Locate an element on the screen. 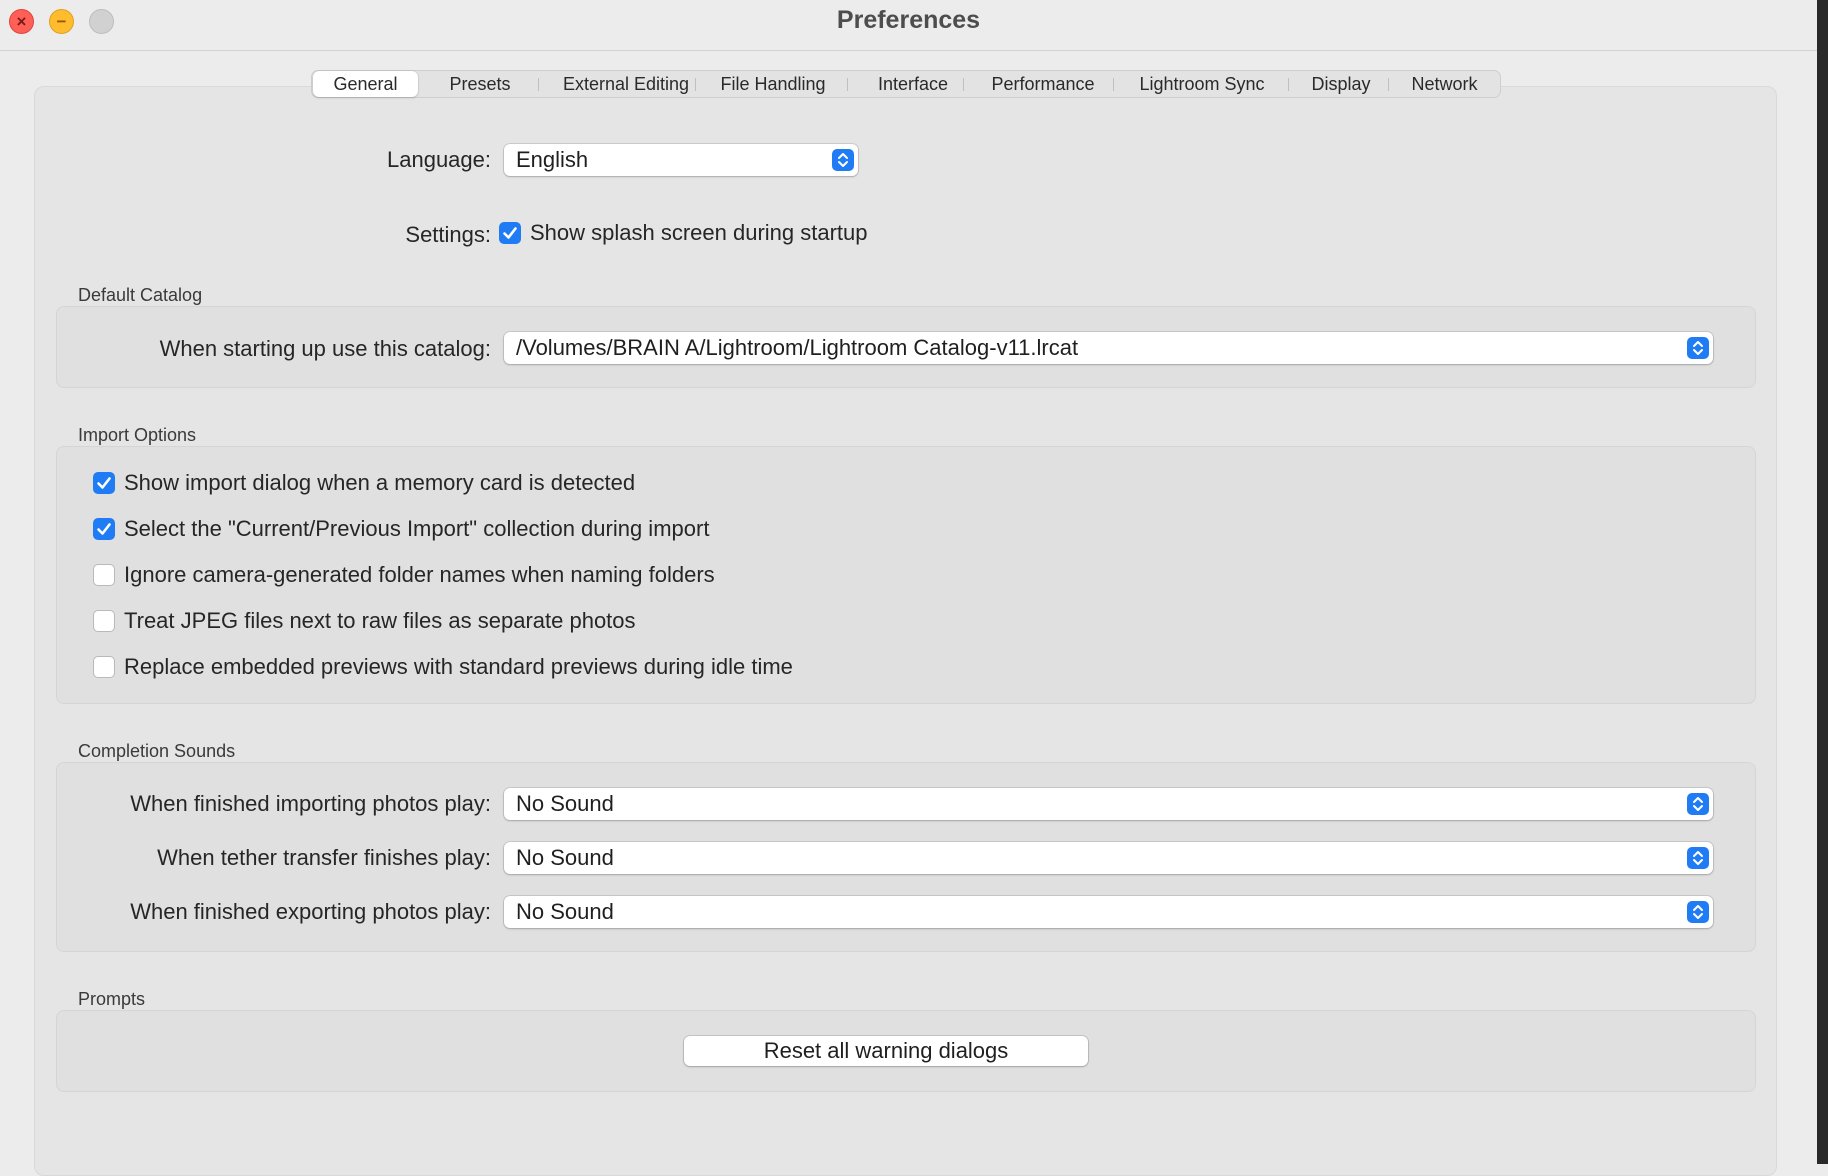 This screenshot has height=1176, width=1828. settings-label: Settings: is located at coordinates (448, 234).